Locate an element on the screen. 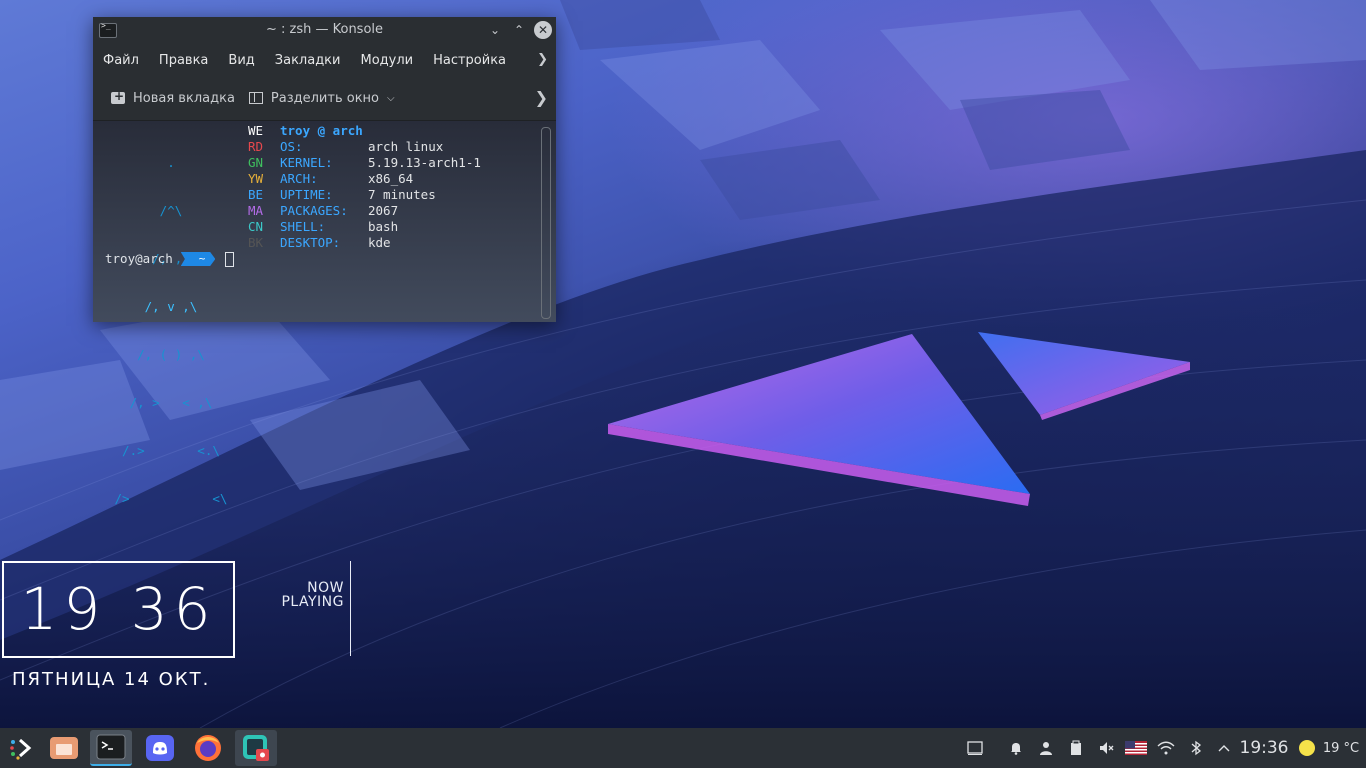 Image resolution: width=1366 pixels, height=768 pixels. taskbar-panel: 19:36 19 °C is located at coordinates (683, 748).